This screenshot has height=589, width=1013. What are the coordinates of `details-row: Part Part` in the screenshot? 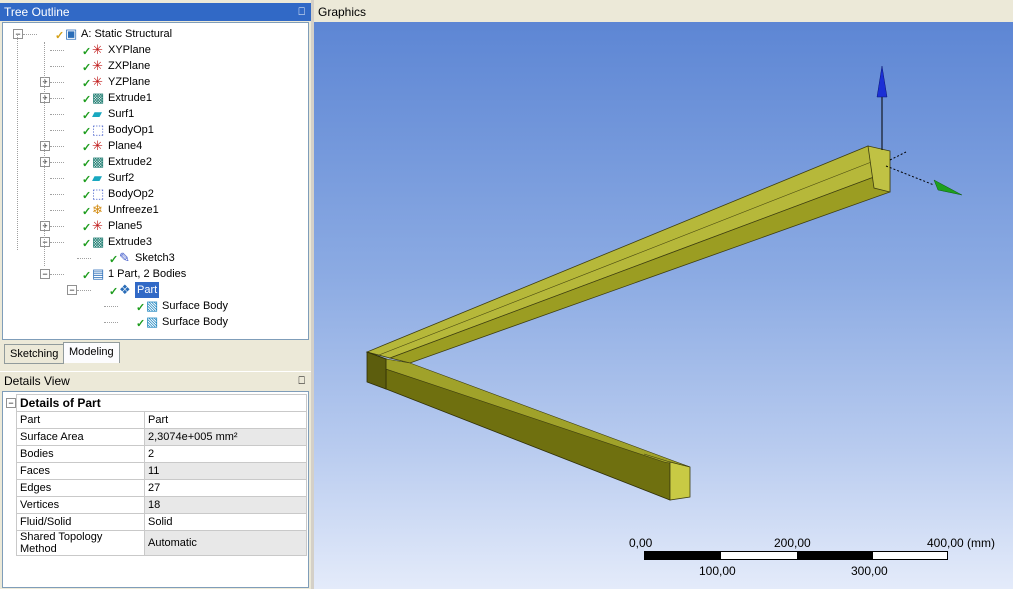 It's located at (161, 420).